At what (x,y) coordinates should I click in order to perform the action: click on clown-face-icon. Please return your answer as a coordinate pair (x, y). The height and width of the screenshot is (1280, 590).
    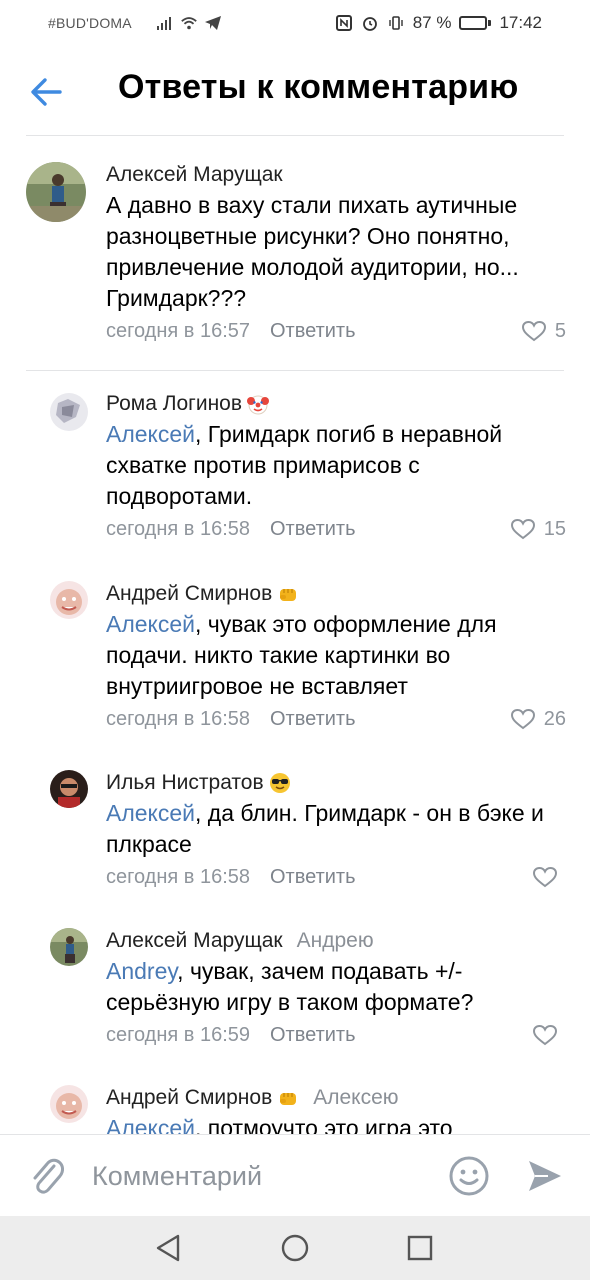
    Looking at the image, I should click on (258, 405).